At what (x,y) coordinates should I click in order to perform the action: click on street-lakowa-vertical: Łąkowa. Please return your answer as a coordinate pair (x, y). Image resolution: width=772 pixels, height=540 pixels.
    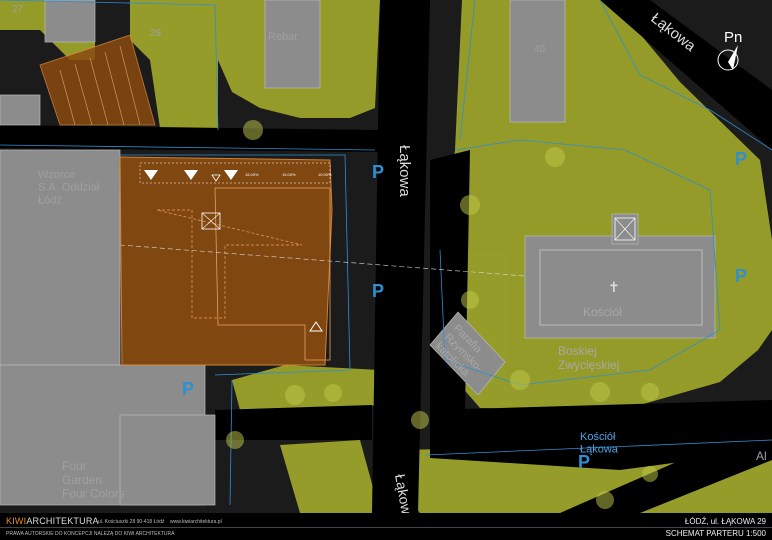
    Looking at the image, I should click on (404, 171).